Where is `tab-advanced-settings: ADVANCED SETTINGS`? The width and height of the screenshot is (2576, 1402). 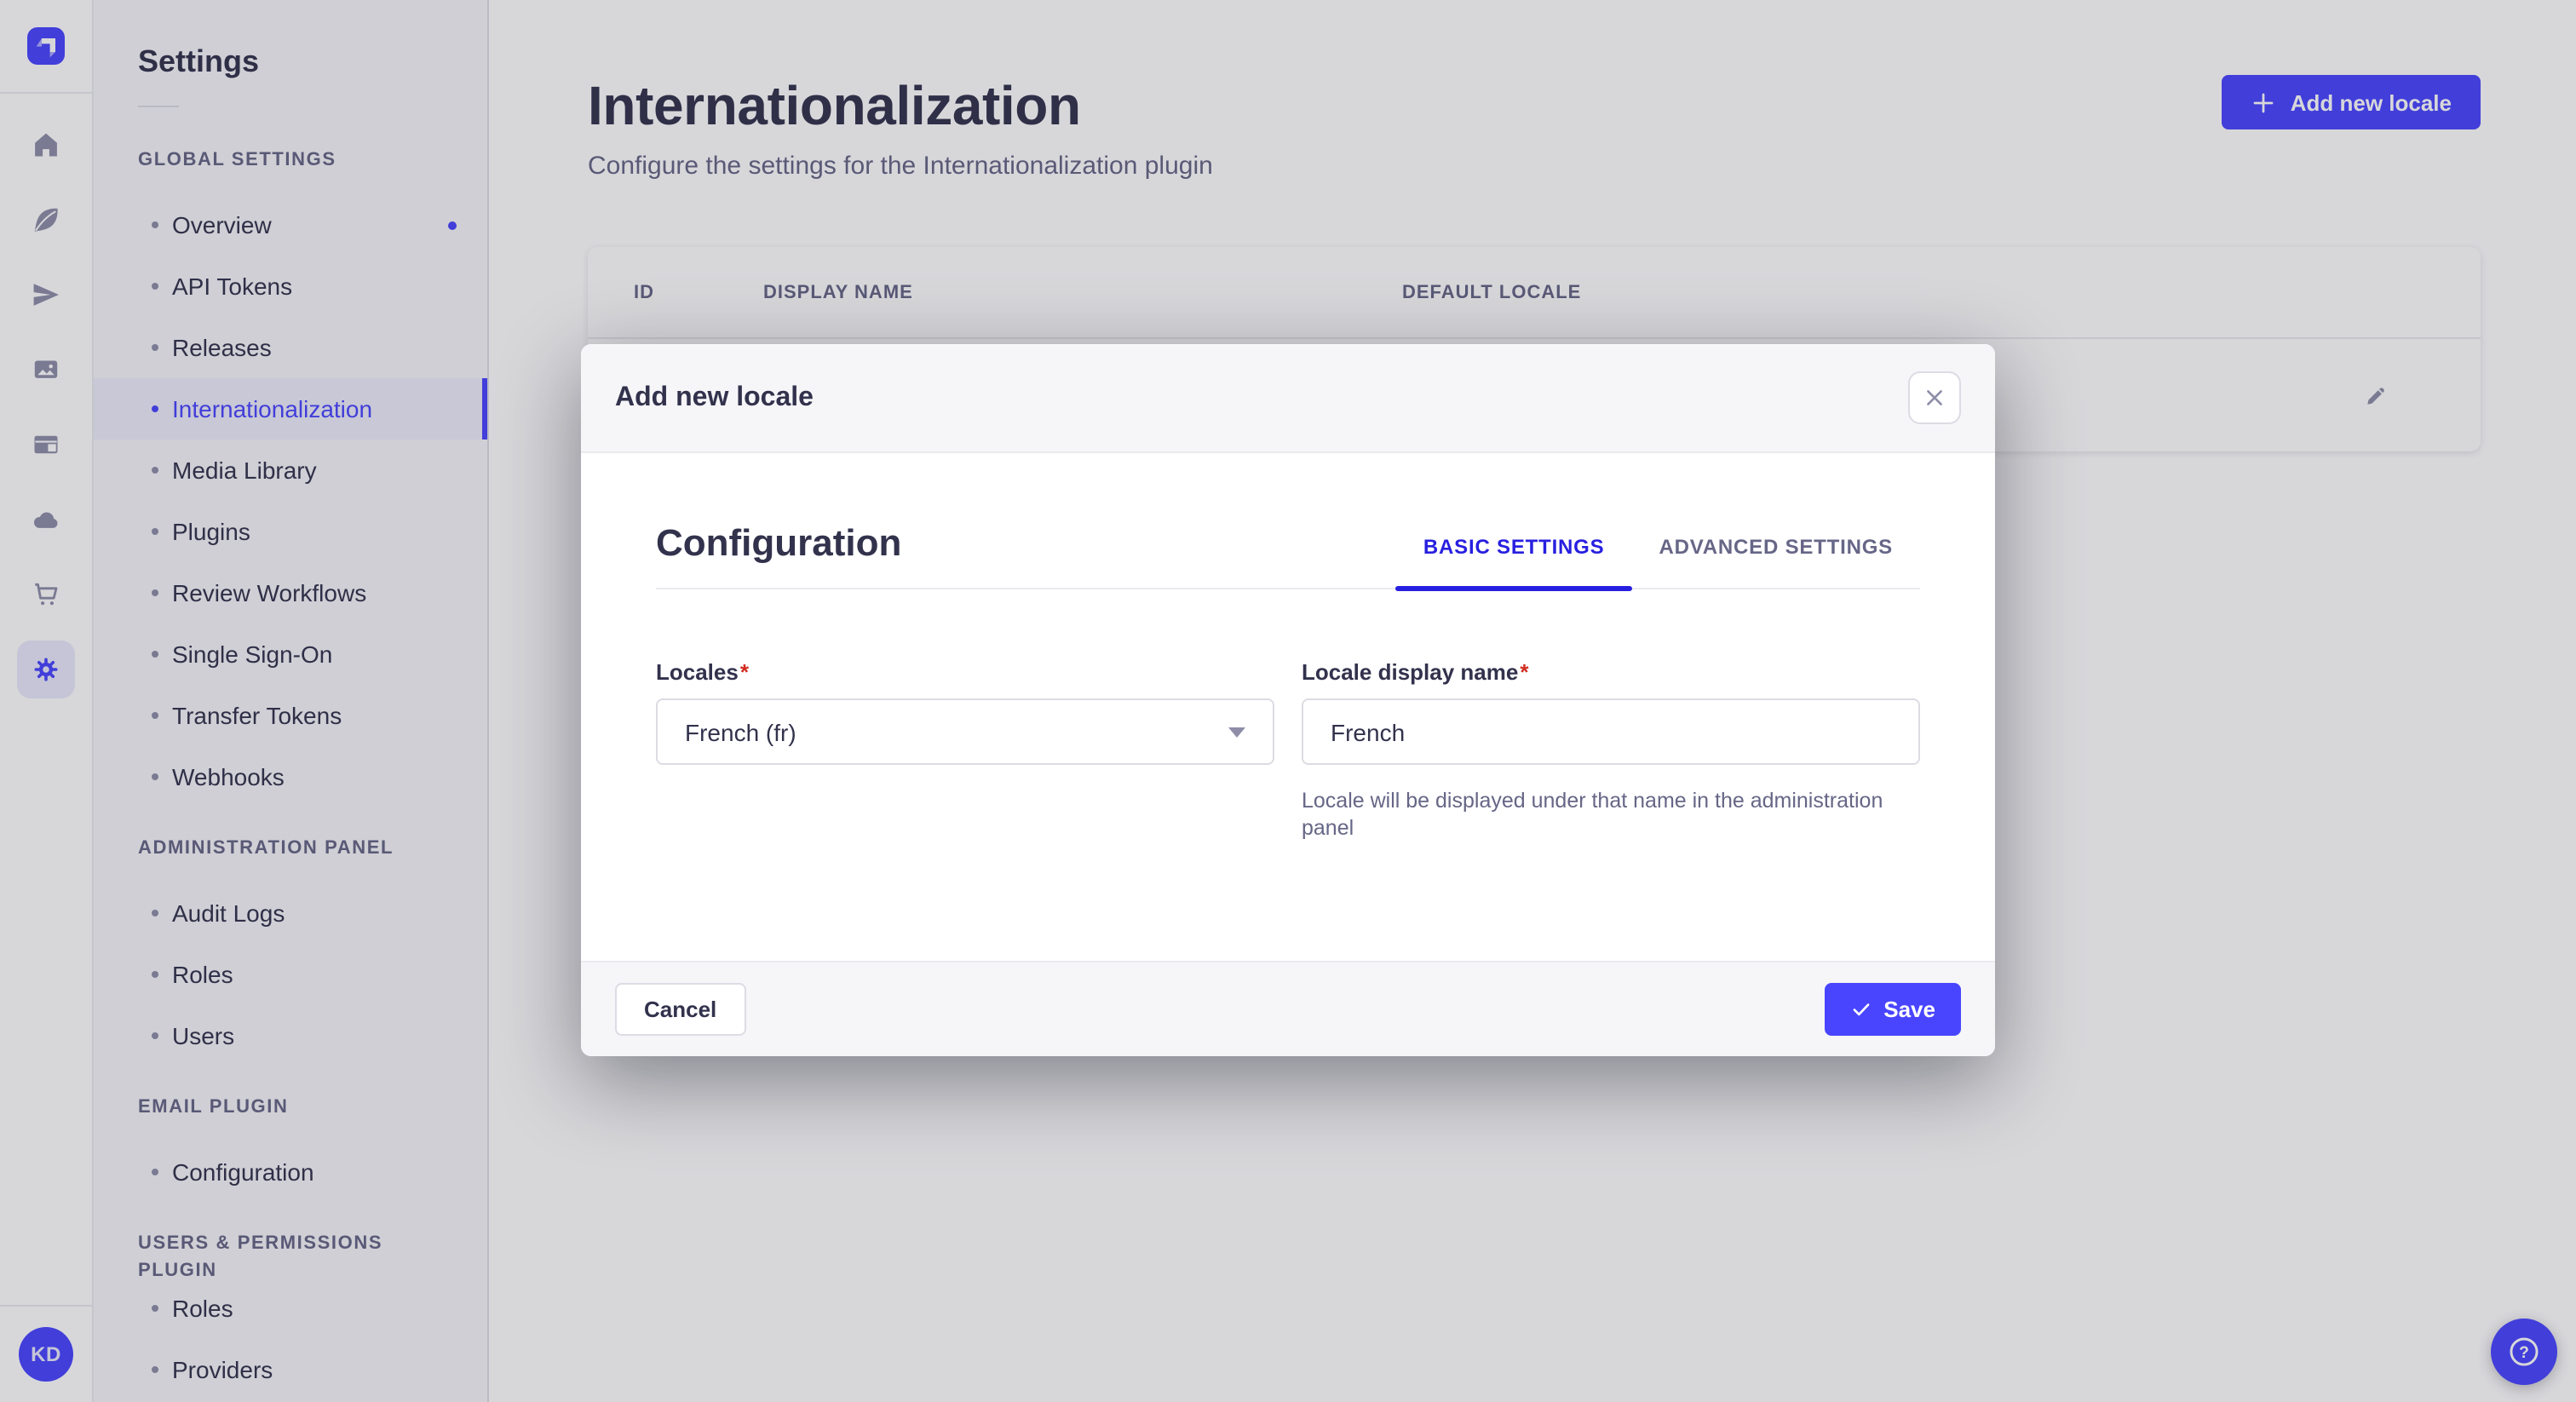
tab-advanced-settings: ADVANCED SETTINGS is located at coordinates (1776, 561).